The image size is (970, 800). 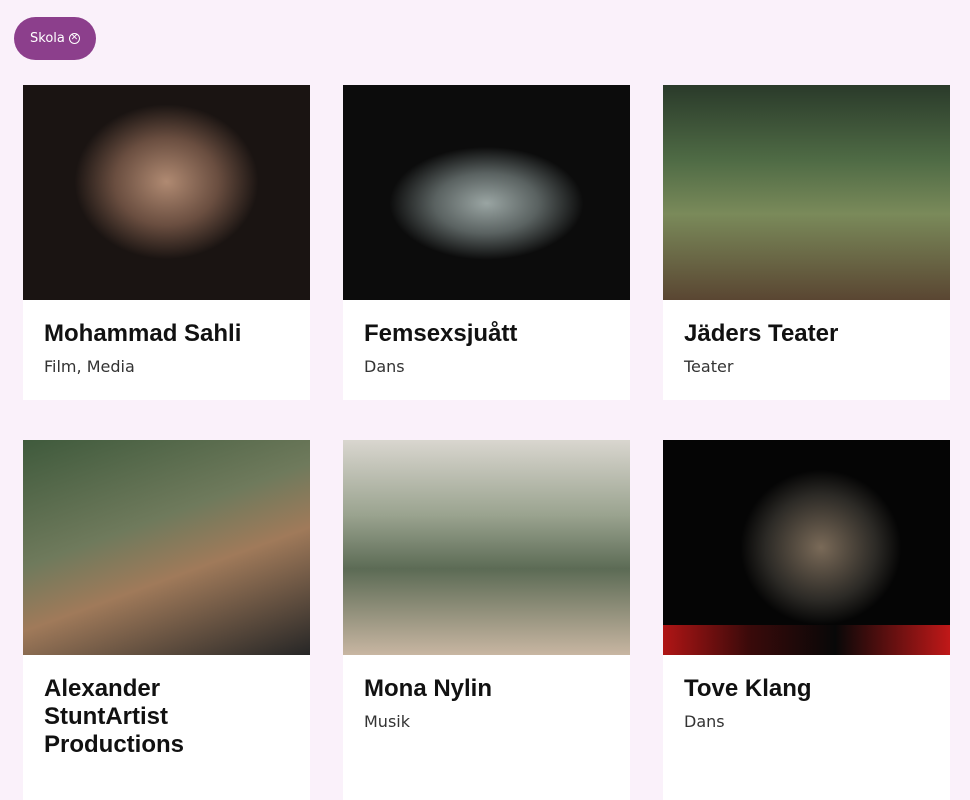 What do you see at coordinates (114, 716) in the screenshot?
I see `artist-name: Alexander StuntArtist Productions` at bounding box center [114, 716].